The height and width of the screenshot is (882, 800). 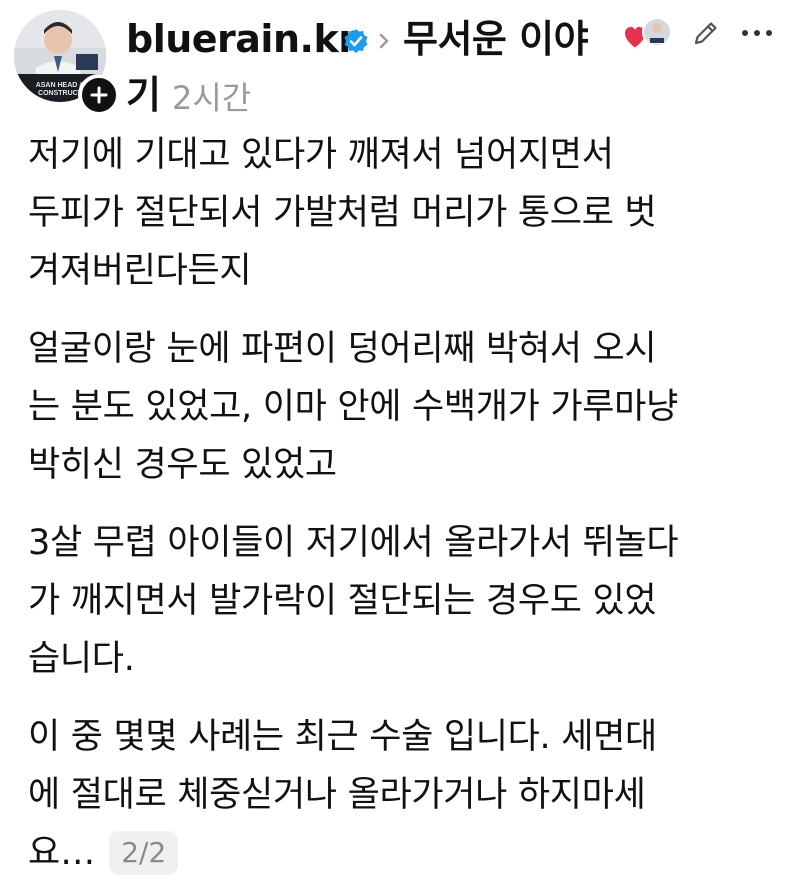 What do you see at coordinates (706, 33) in the screenshot?
I see `pencil-icon` at bounding box center [706, 33].